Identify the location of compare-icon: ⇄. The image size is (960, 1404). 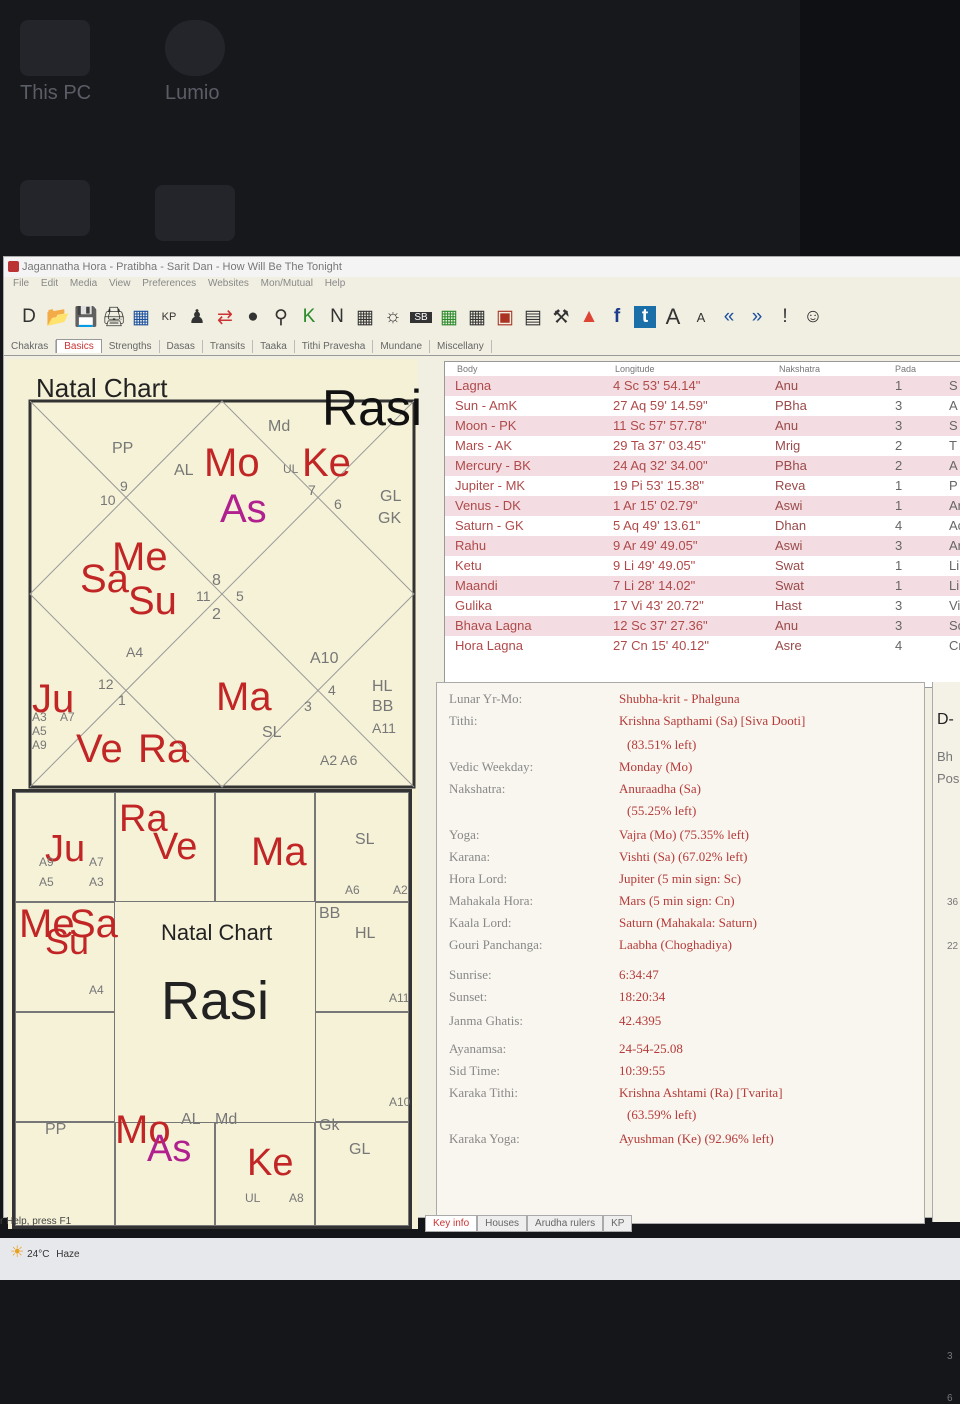
(225, 317).